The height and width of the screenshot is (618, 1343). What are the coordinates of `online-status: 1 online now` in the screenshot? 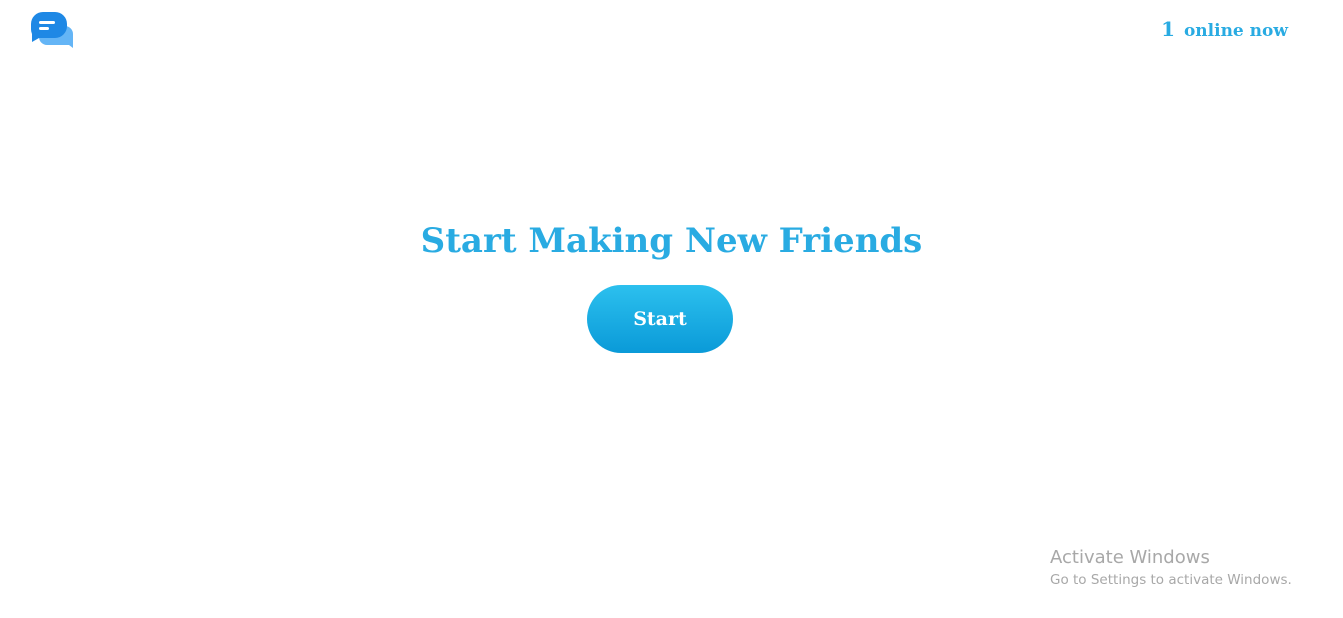 It's located at (1224, 30).